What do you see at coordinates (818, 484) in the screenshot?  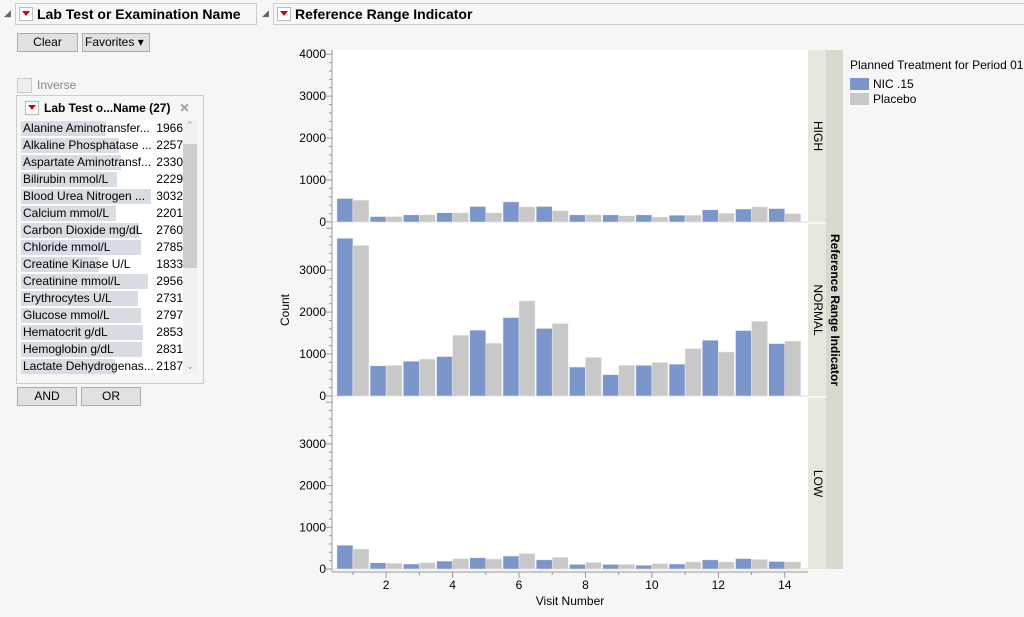 I see `panel-label: LOW` at bounding box center [818, 484].